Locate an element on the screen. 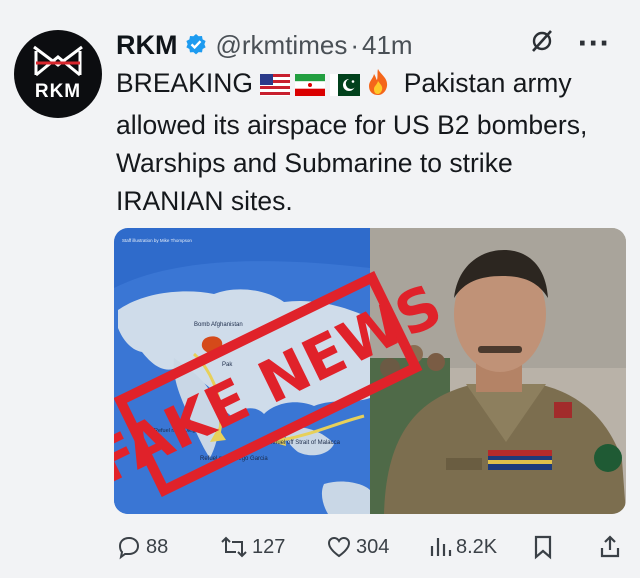 This screenshot has height=578, width=640. grok-icon is located at coordinates (542, 44).